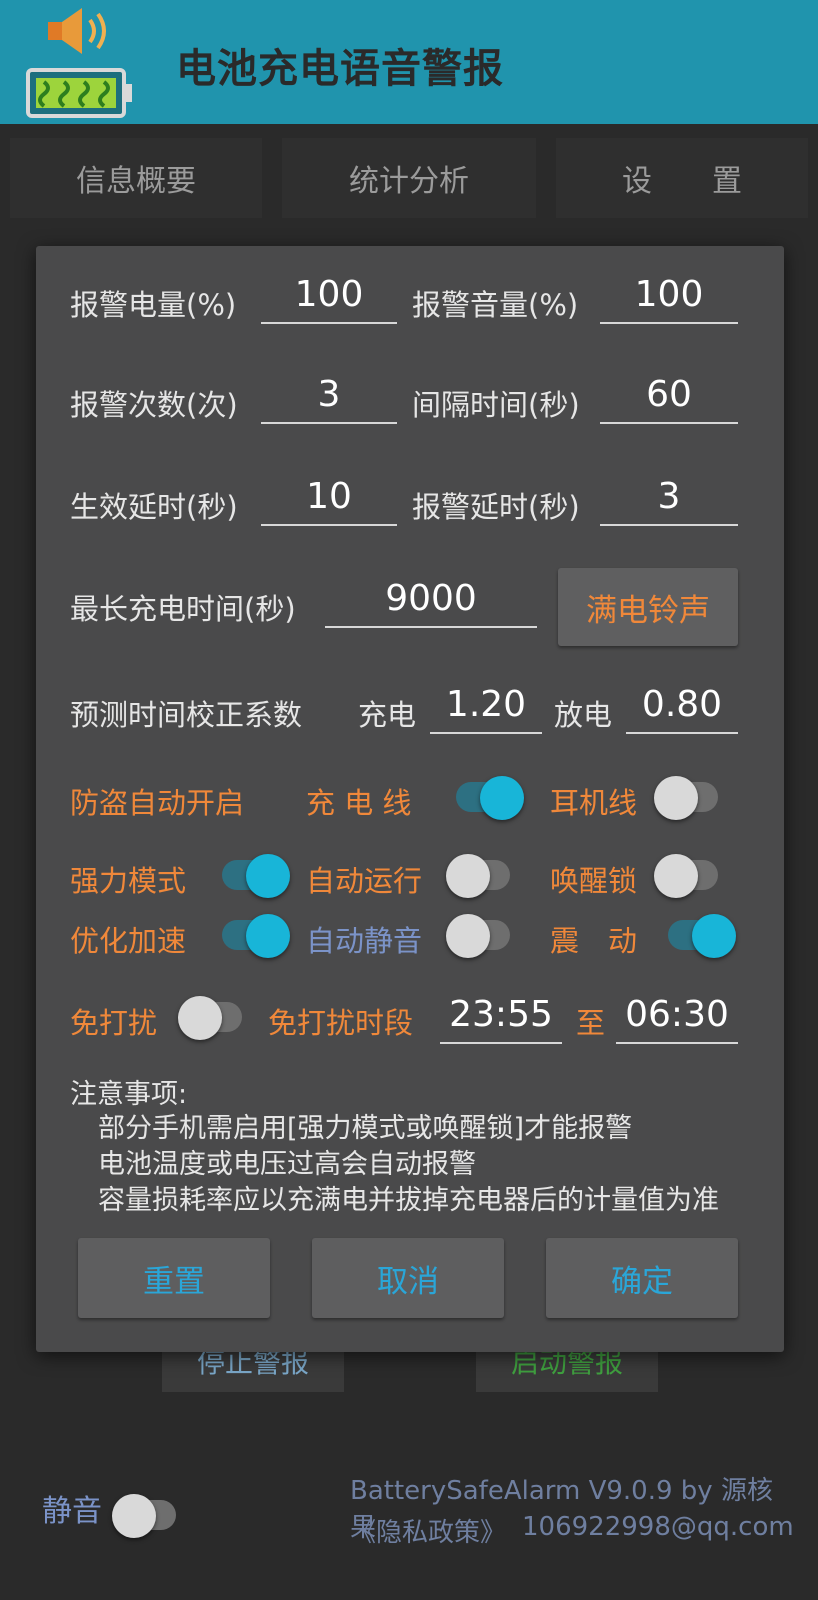 This screenshot has width=818, height=1600. I want to click on discharge-coef-label: 放电, so click(583, 715).